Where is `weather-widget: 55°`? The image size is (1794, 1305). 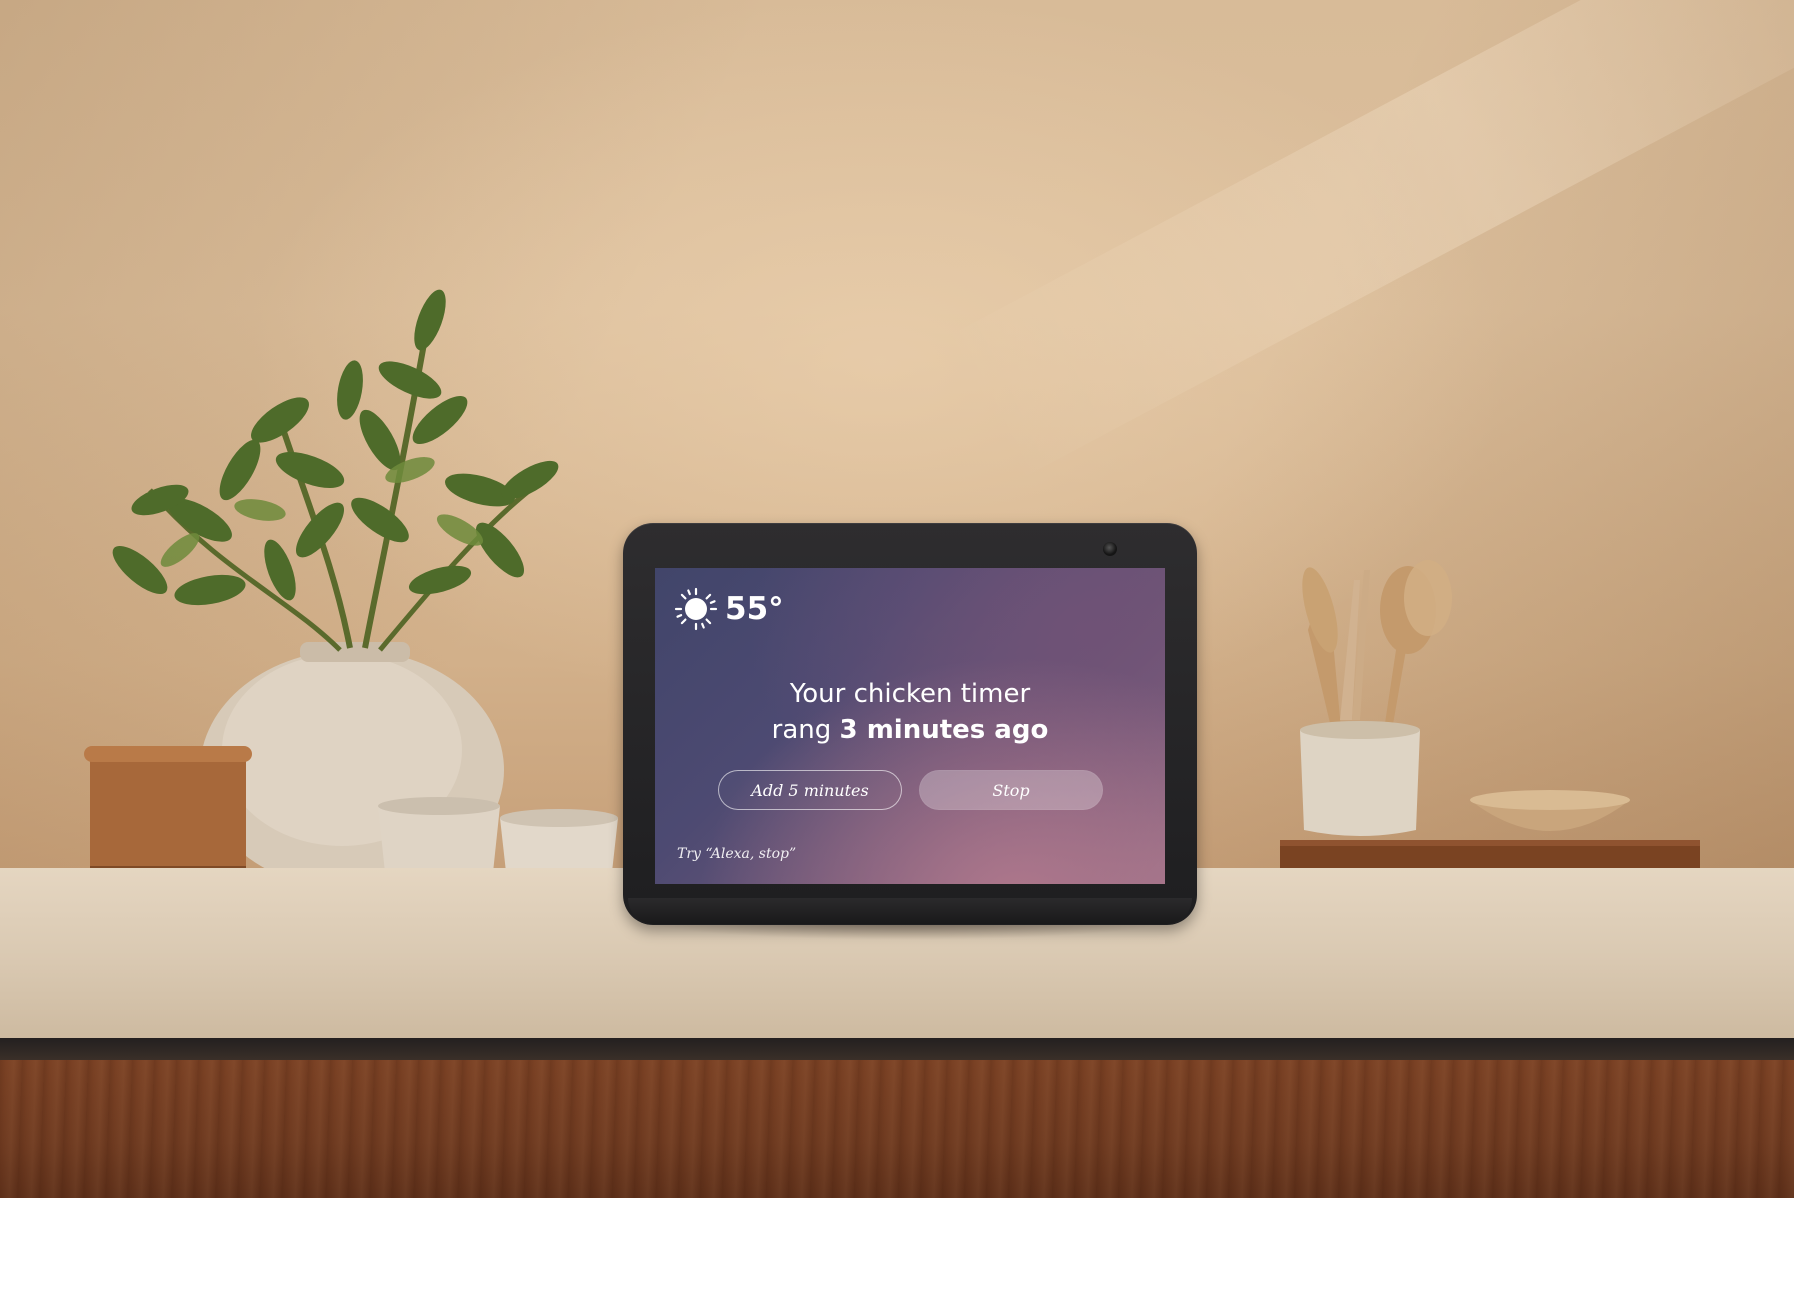
weather-widget: 55° is located at coordinates (728, 609).